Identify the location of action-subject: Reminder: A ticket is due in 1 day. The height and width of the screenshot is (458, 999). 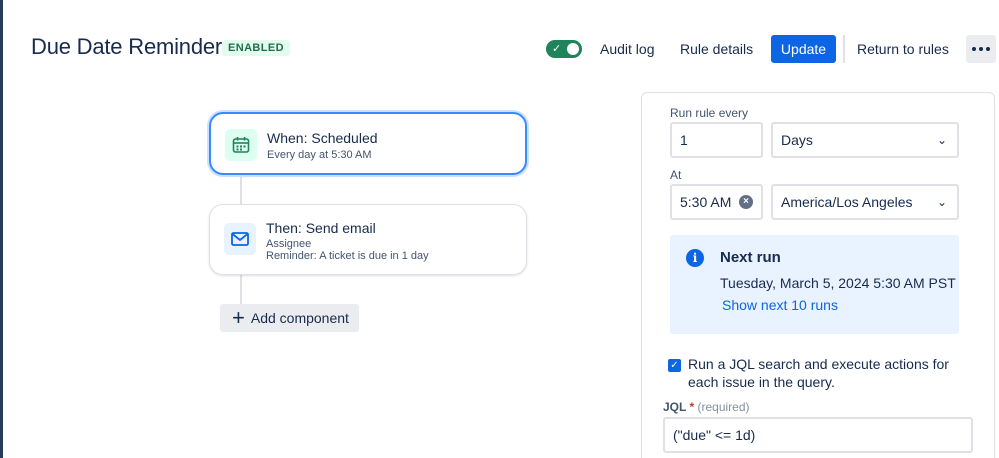
(347, 256).